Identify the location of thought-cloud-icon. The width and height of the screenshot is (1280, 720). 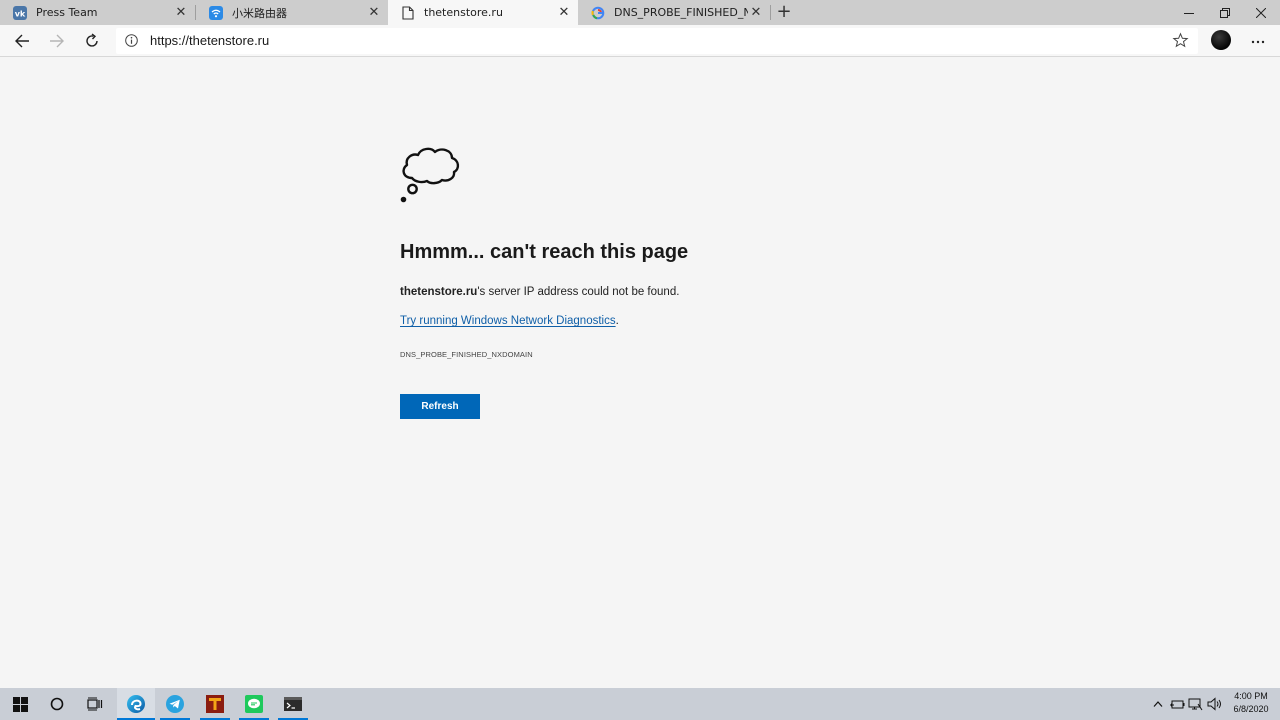
(430, 175).